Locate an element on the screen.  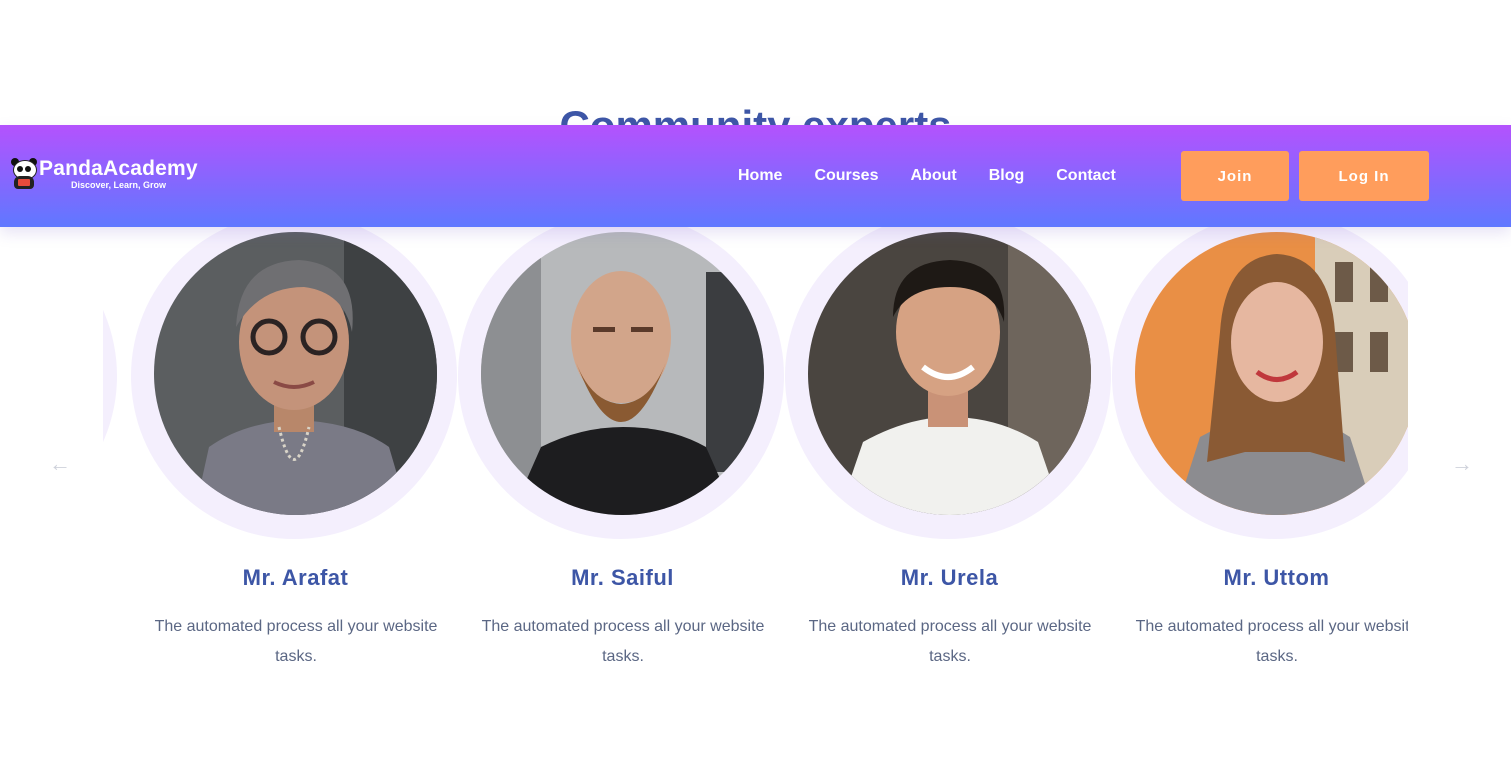
expert-name: Mr. Uttom is located at coordinates (1276, 577).